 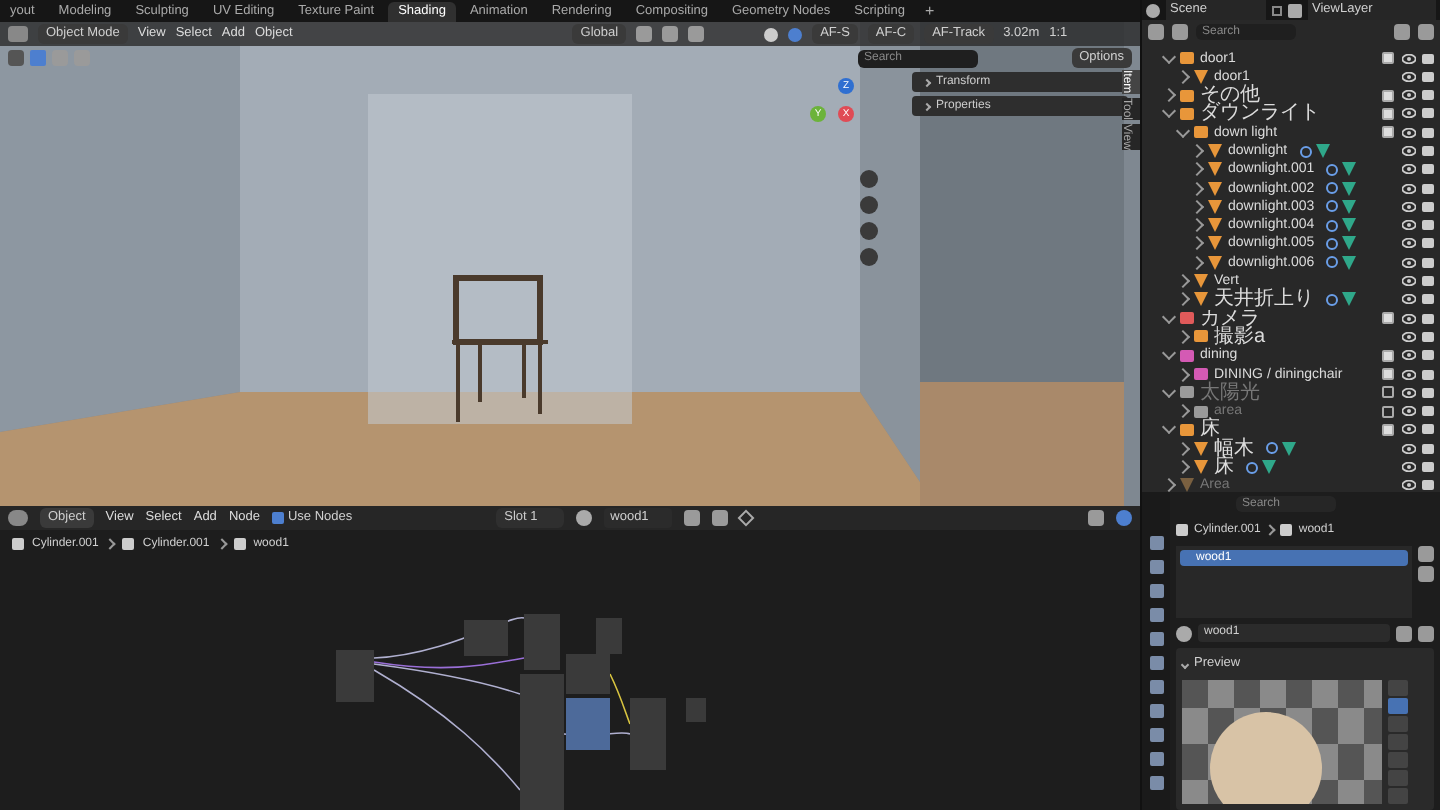 I want to click on use-nodes-checkbox, so click(x=277, y=518).